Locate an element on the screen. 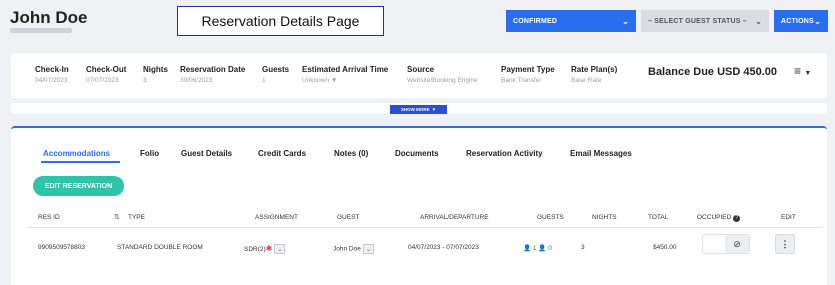 The width and height of the screenshot is (835, 285). actions-dropdown: ACTIONS ⌄ is located at coordinates (801, 21).